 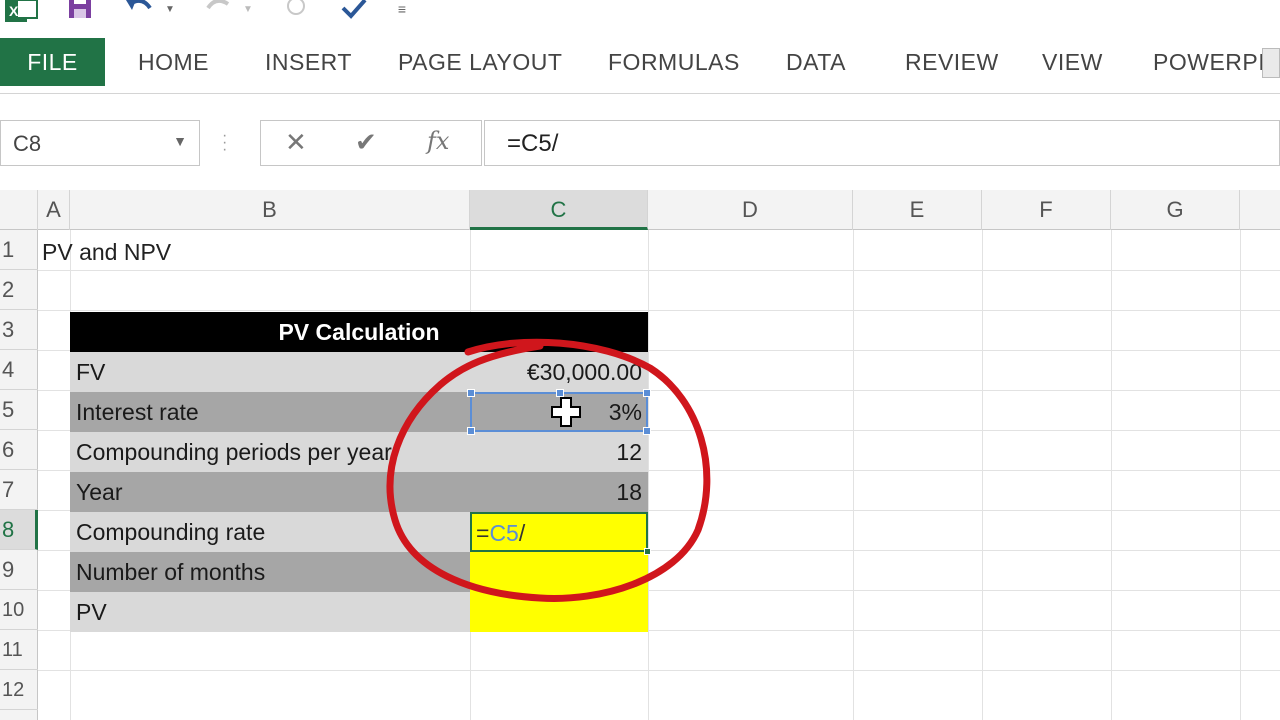 What do you see at coordinates (296, 142) in the screenshot?
I see `cancel-icon: ✕` at bounding box center [296, 142].